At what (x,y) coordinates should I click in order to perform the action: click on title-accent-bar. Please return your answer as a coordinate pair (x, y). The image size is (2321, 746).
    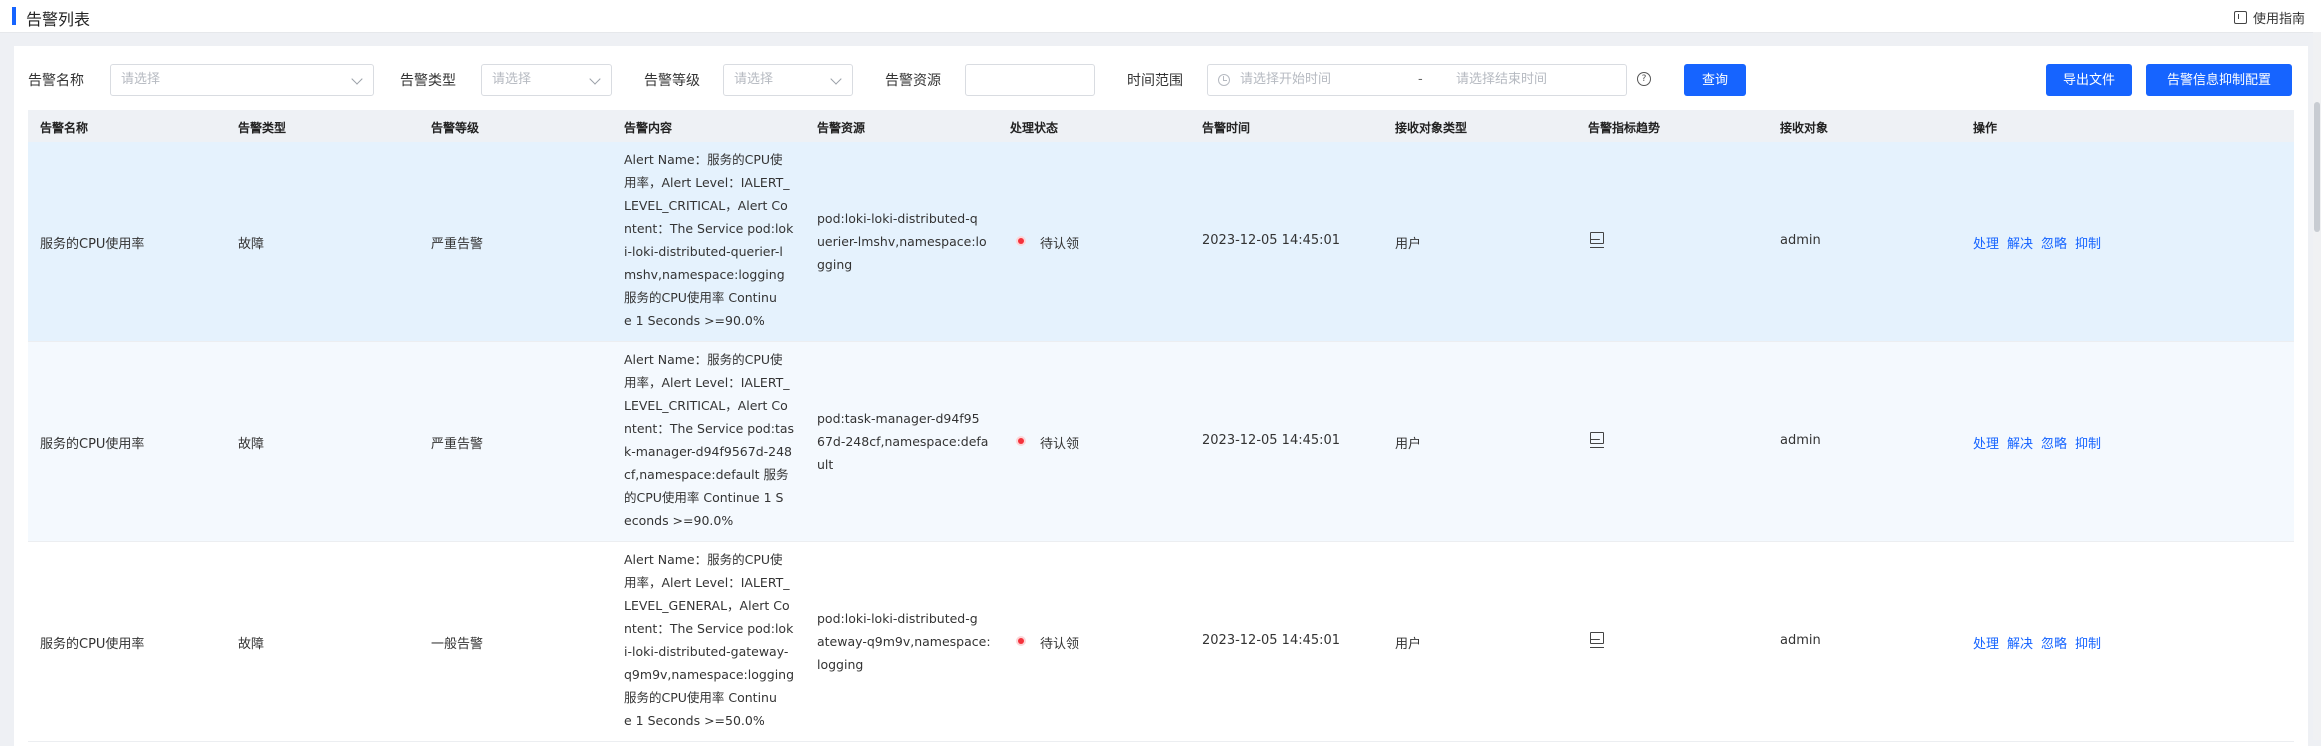
    Looking at the image, I should click on (14, 16).